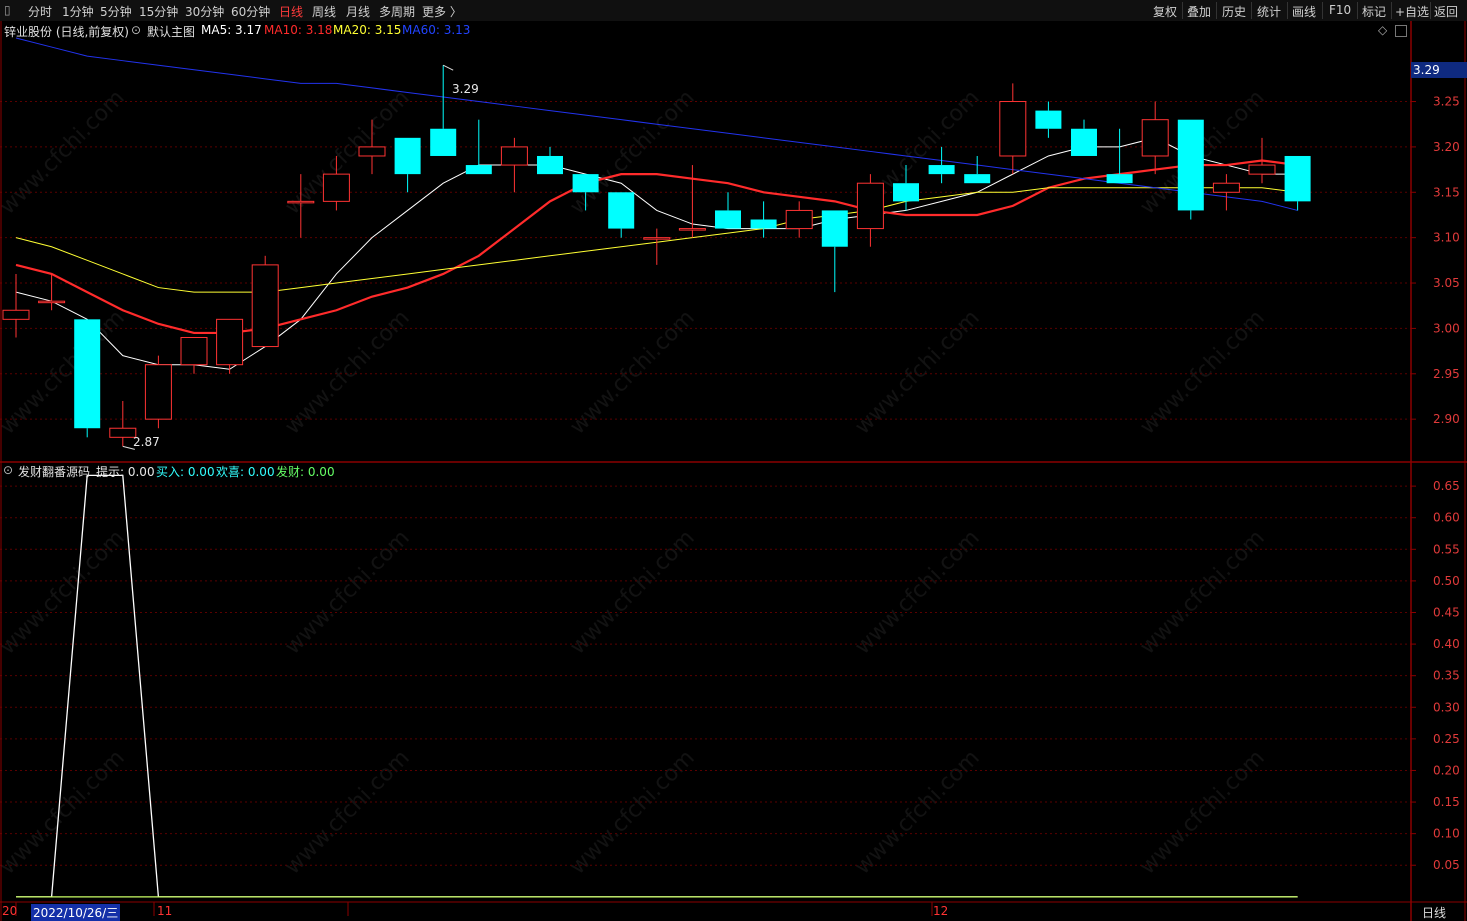  What do you see at coordinates (1401, 31) in the screenshot?
I see `maximize-icon` at bounding box center [1401, 31].